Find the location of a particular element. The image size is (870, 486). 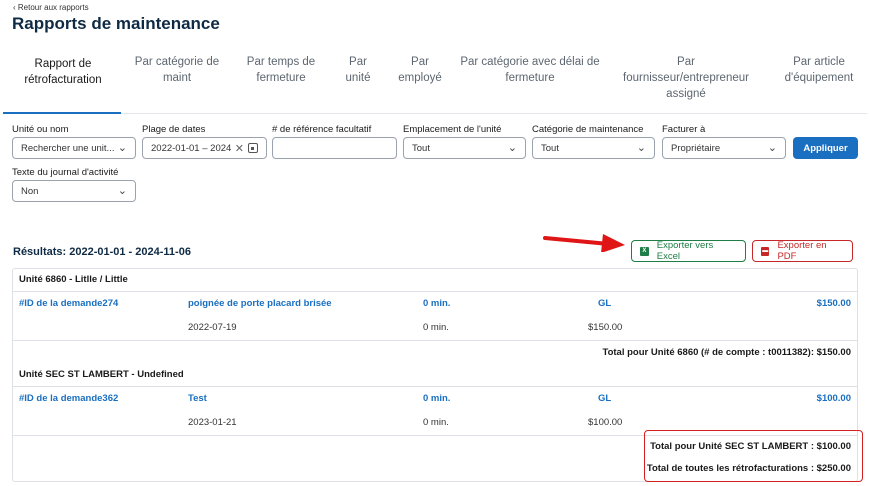

apply-button: Appliquer is located at coordinates (825, 148).